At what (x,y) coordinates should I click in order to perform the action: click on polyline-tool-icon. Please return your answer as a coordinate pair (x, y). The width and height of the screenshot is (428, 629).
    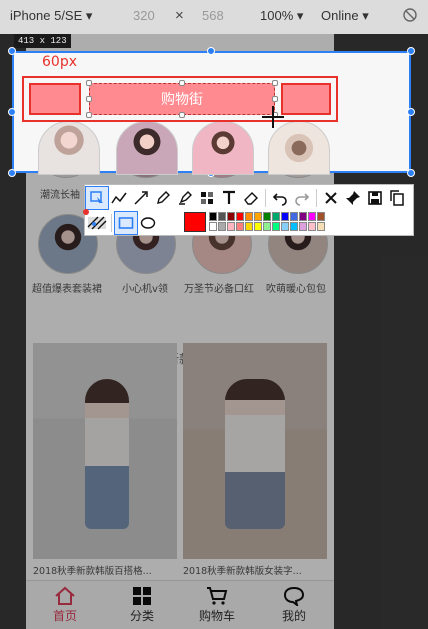
    Looking at the image, I should click on (119, 198).